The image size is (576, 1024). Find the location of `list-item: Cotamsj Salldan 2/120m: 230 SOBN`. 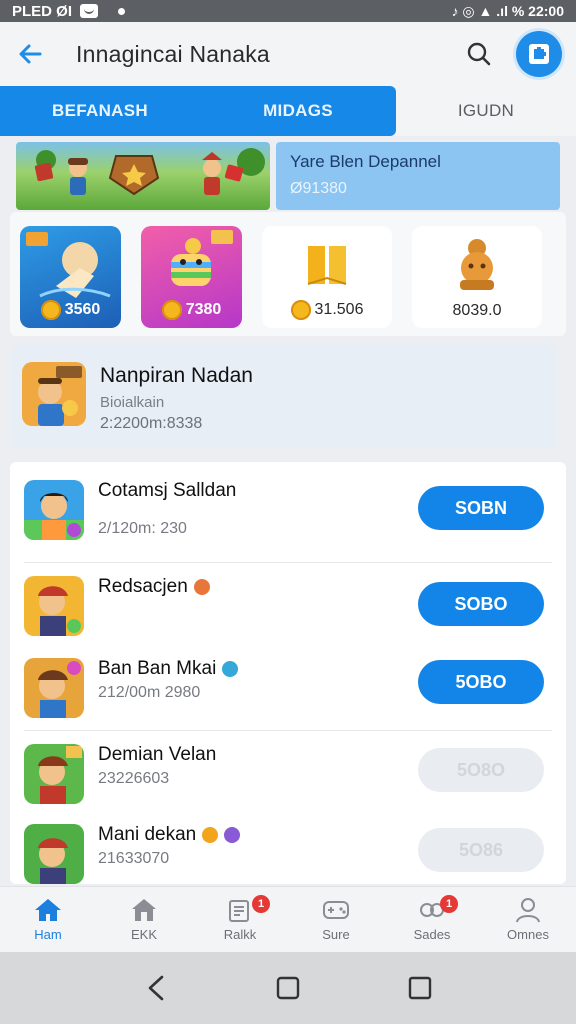

list-item: Cotamsj Salldan 2/120m: 230 SOBN is located at coordinates (288, 510).